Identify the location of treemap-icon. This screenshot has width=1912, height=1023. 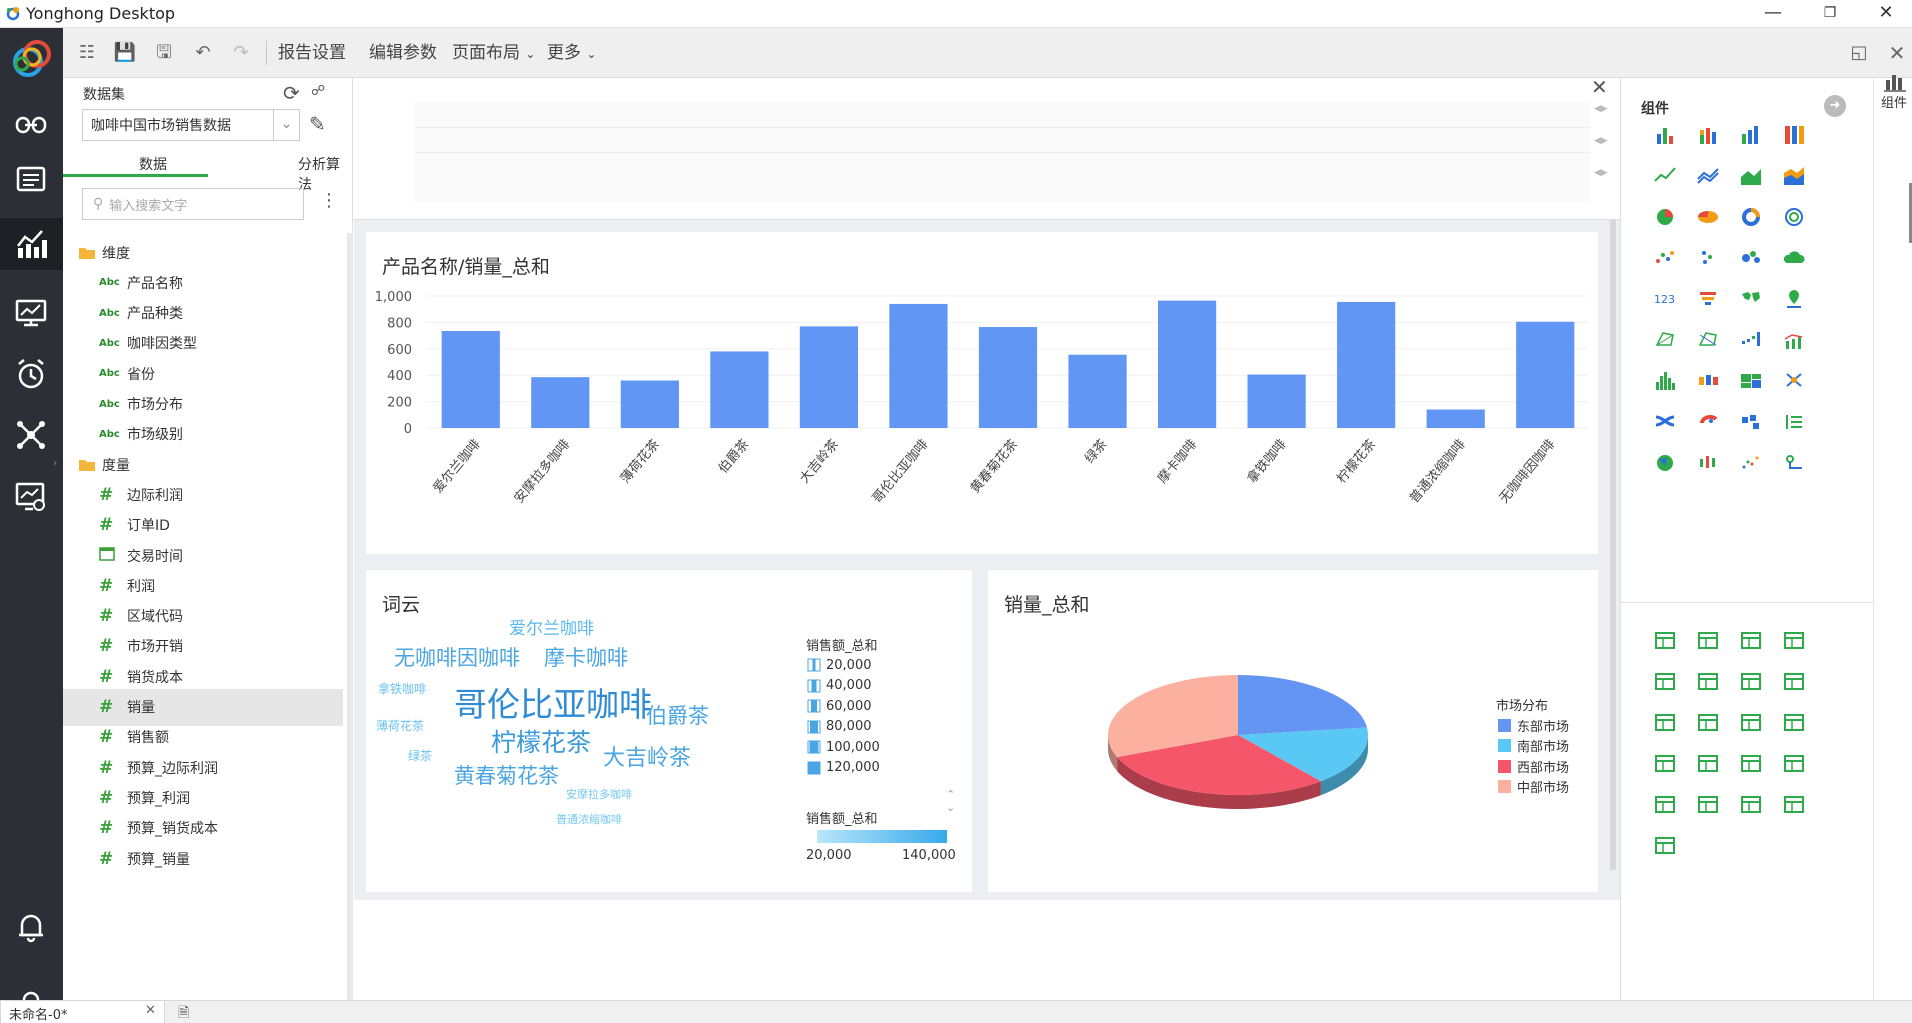
(1751, 380).